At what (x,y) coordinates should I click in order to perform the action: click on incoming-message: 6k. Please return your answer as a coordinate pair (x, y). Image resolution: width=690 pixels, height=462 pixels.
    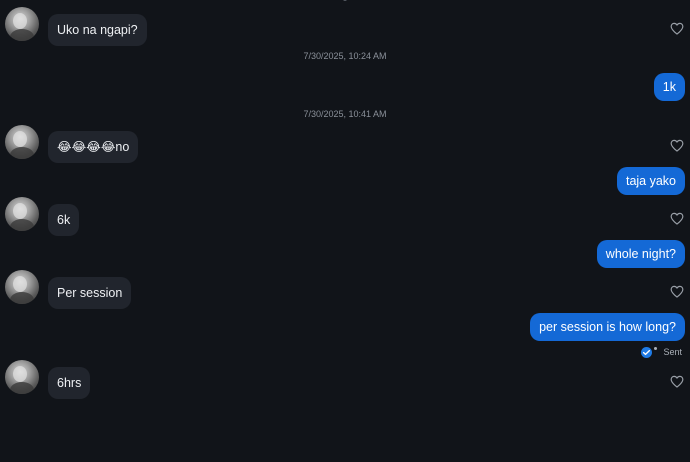
    Looking at the image, I should click on (64, 220).